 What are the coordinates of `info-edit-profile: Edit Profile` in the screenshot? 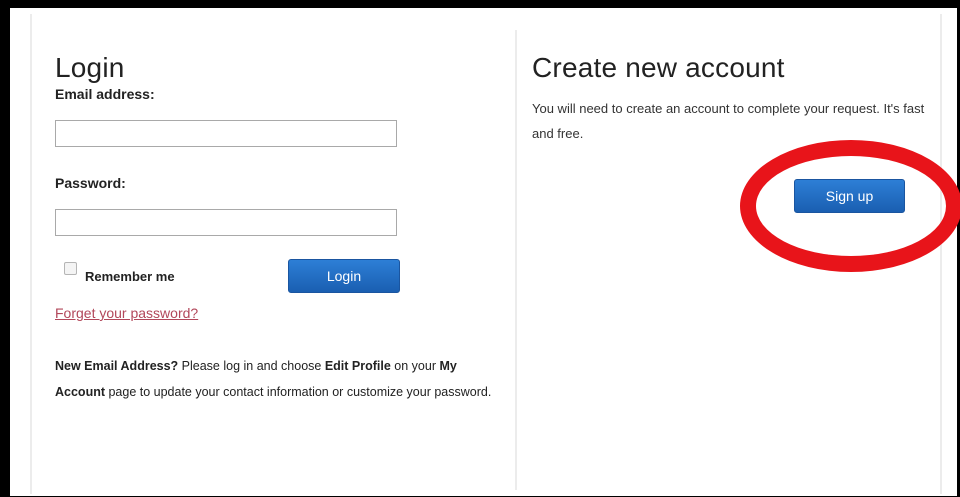 It's located at (357, 366).